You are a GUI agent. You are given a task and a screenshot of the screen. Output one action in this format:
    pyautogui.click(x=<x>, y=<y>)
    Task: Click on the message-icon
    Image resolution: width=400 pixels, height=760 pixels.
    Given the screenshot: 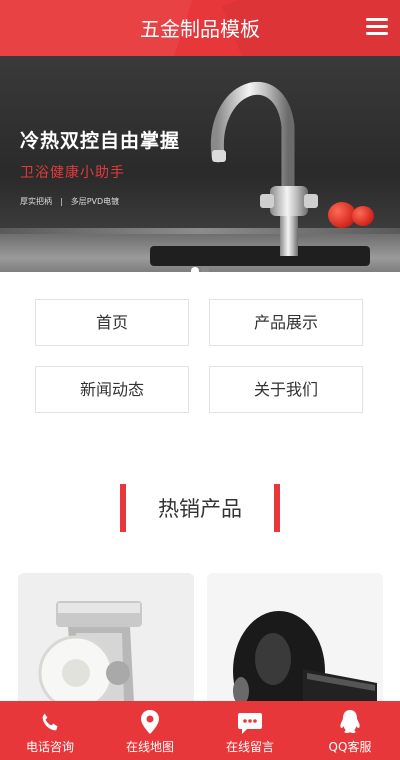 What is the action you would take?
    pyautogui.click(x=250, y=723)
    